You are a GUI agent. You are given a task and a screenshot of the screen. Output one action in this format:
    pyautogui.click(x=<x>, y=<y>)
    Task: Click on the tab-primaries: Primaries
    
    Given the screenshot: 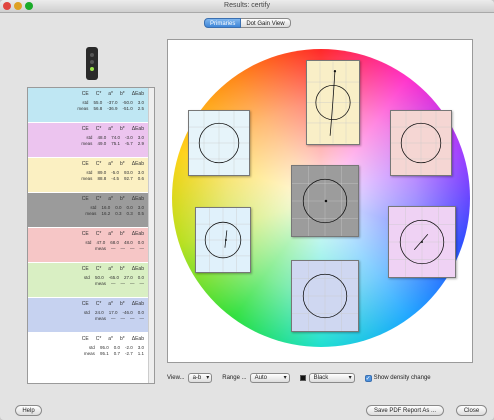 What is the action you would take?
    pyautogui.click(x=223, y=23)
    